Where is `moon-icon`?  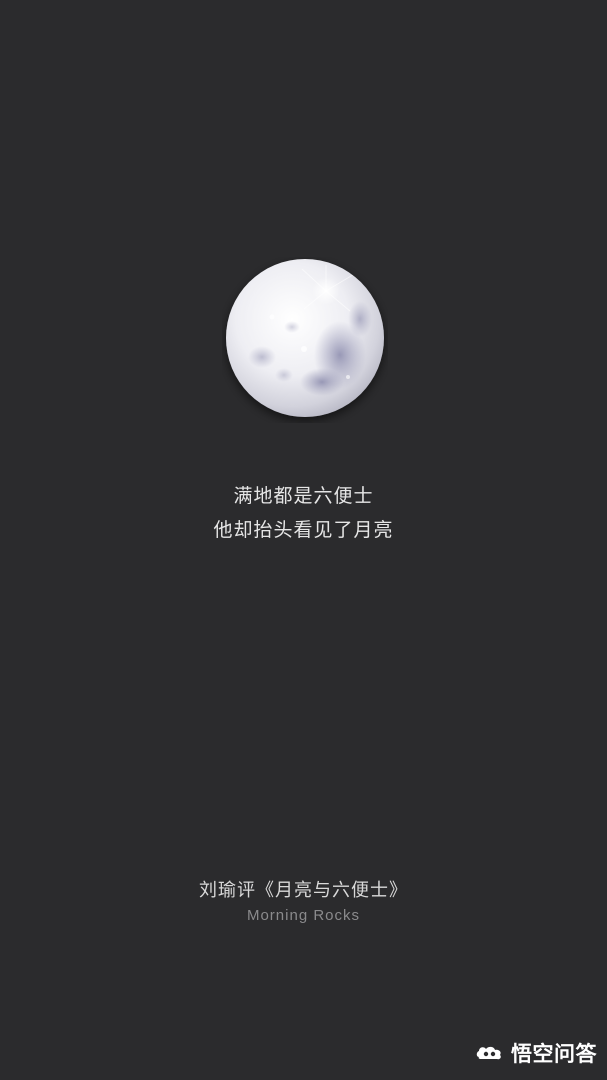 moon-icon is located at coordinates (305, 338).